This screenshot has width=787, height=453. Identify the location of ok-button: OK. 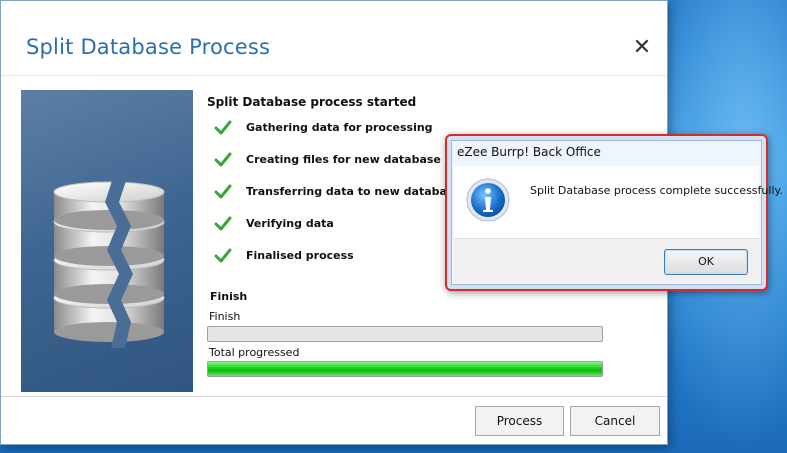
(706, 262).